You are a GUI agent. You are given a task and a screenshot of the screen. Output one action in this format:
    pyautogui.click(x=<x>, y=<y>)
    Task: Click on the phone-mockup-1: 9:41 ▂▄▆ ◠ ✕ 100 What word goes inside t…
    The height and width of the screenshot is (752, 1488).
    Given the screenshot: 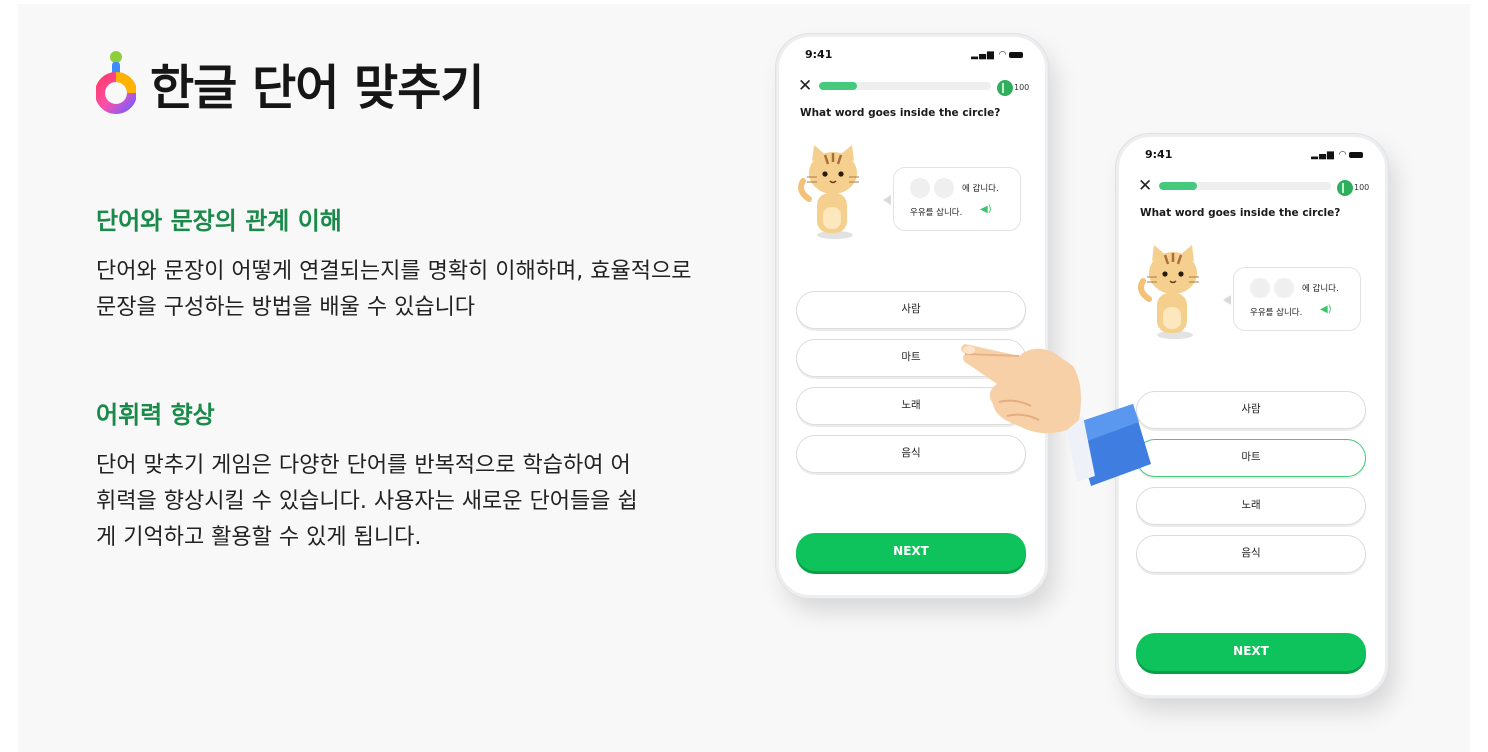 What is the action you would take?
    pyautogui.click(x=912, y=316)
    